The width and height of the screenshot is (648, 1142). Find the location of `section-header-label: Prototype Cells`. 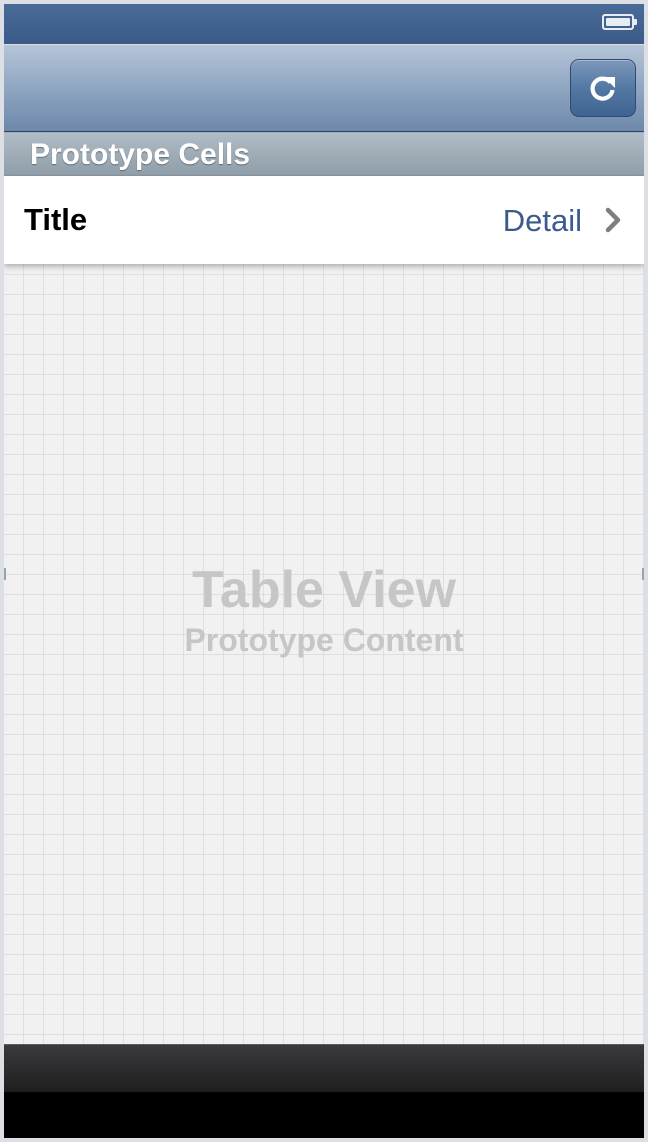

section-header-label: Prototype Cells is located at coordinates (140, 154).